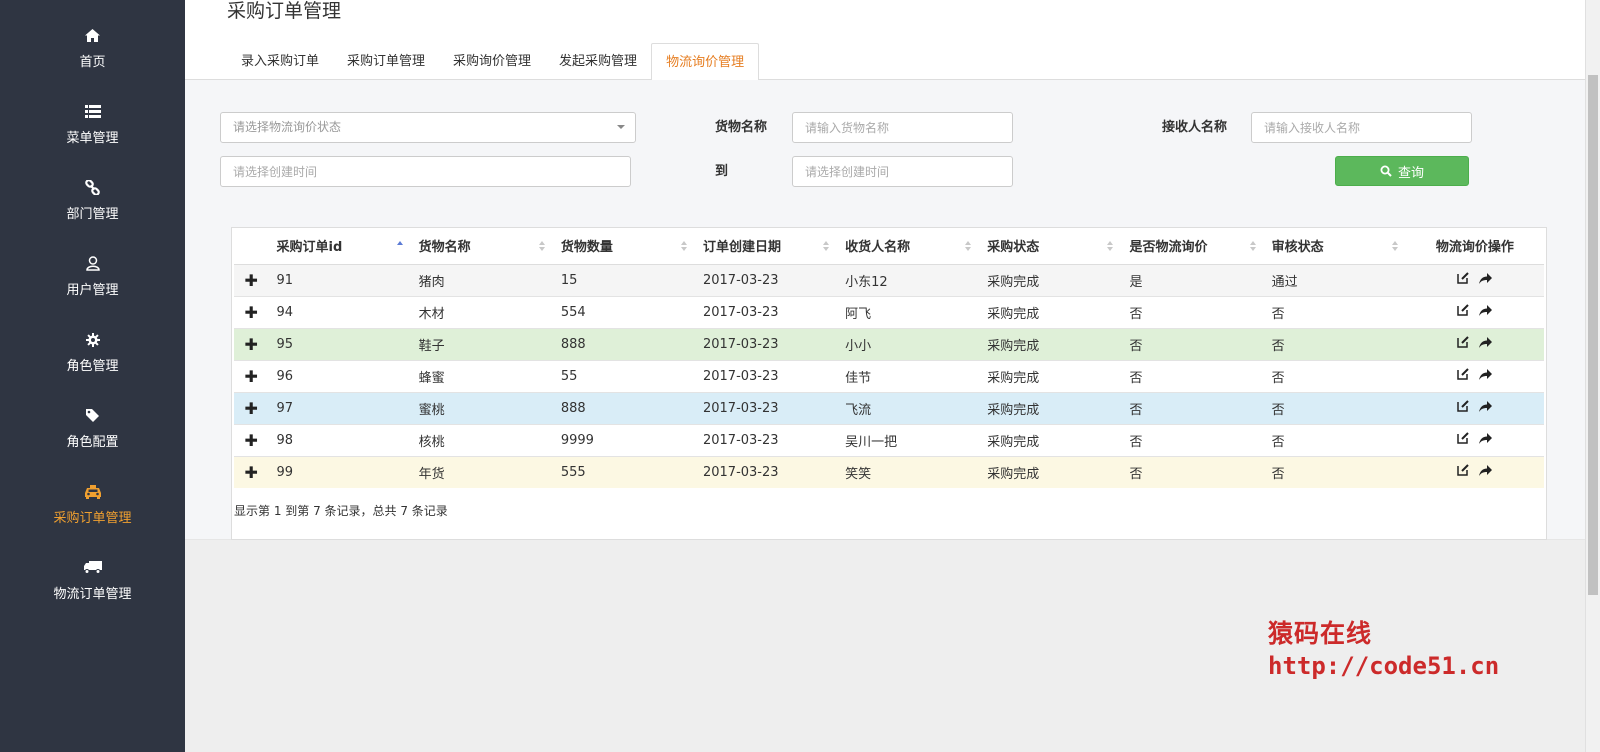  Describe the element at coordinates (339, 246) in the screenshot. I see `column-header-order-id: 采购订单id` at that location.